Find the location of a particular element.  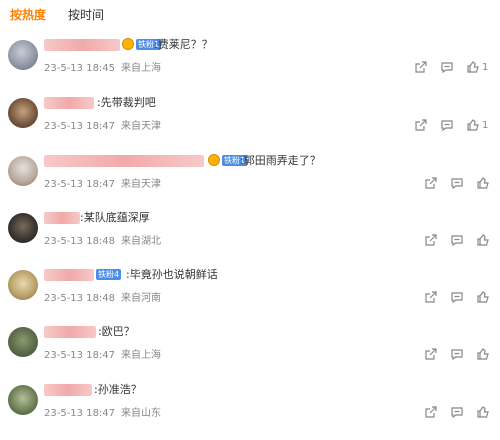

comment-meta: 23-5-13 18:48 来自河南 is located at coordinates (102, 296).